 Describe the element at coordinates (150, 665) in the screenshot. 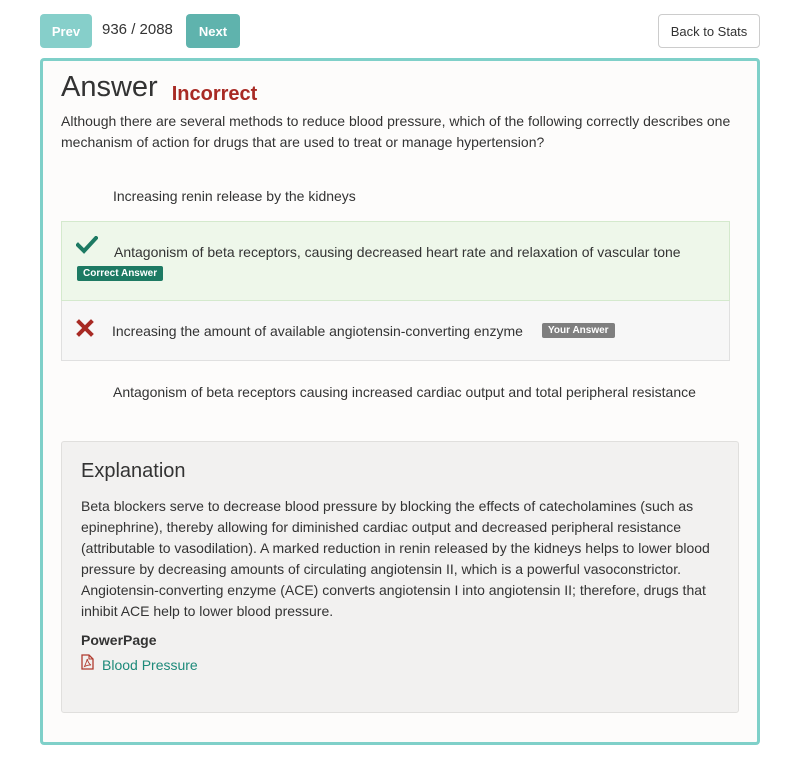

I see `powerpage-link-text: Blood Pressure` at that location.